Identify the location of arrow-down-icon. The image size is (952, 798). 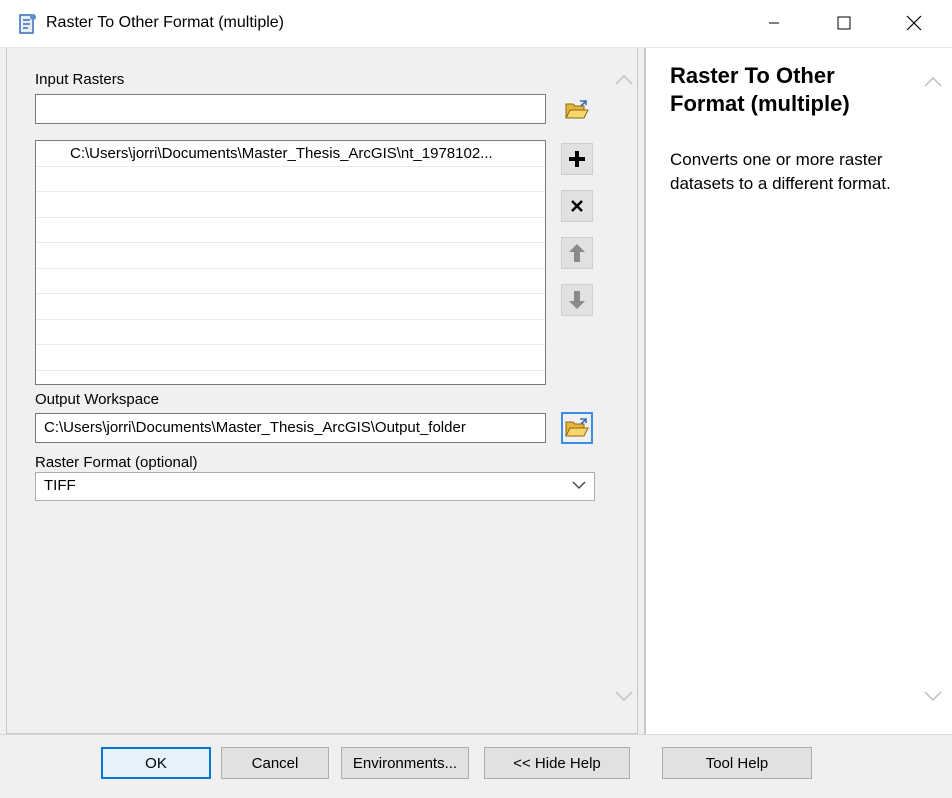
(577, 300).